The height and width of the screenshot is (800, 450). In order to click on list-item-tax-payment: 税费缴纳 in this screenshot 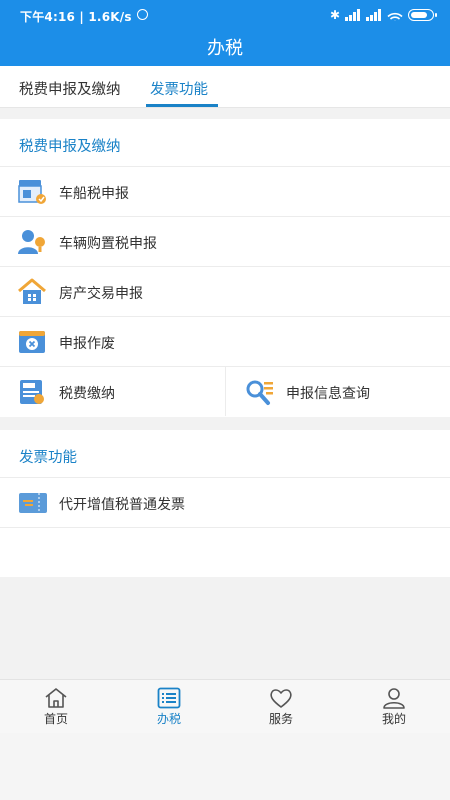, I will do `click(112, 391)`.